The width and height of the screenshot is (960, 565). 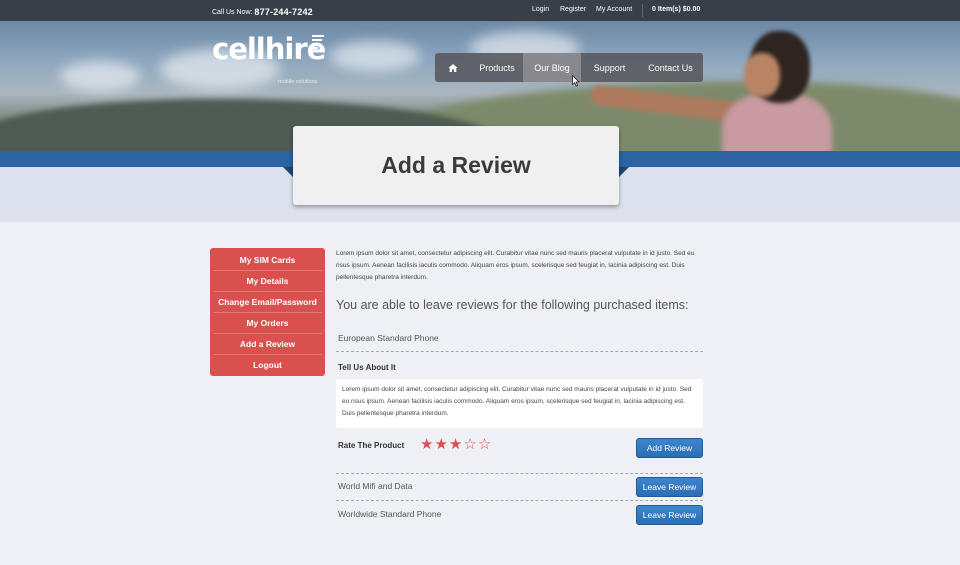 What do you see at coordinates (371, 445) in the screenshot?
I see `rating-label: Rate The Product` at bounding box center [371, 445].